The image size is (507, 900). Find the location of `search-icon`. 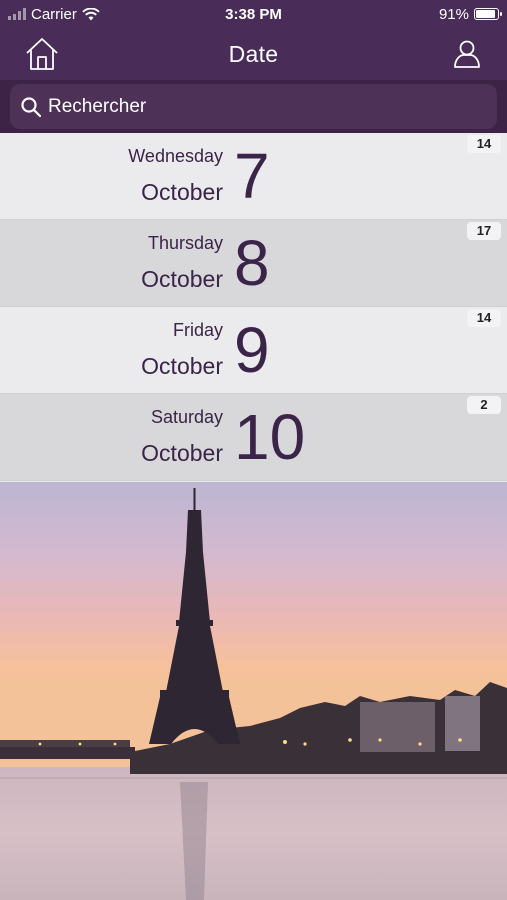

search-icon is located at coordinates (31, 106).